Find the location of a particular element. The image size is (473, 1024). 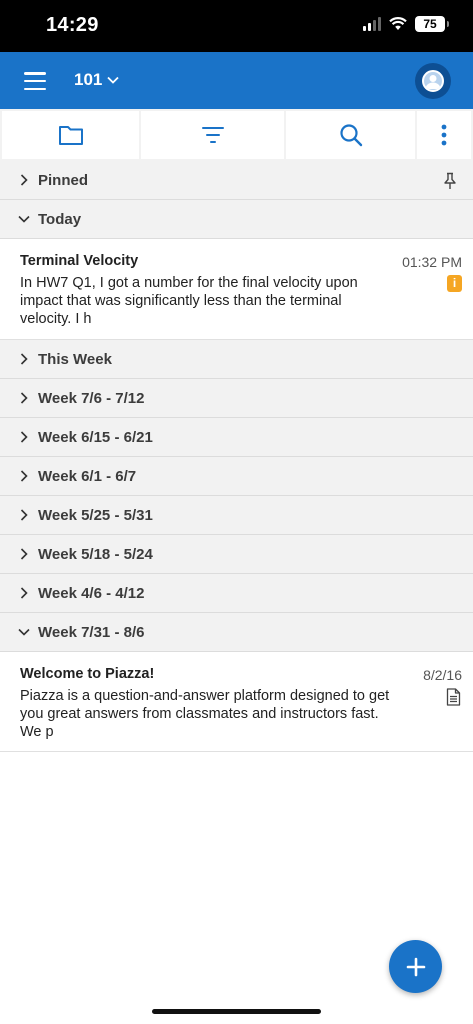

toolbar is located at coordinates (236, 135).